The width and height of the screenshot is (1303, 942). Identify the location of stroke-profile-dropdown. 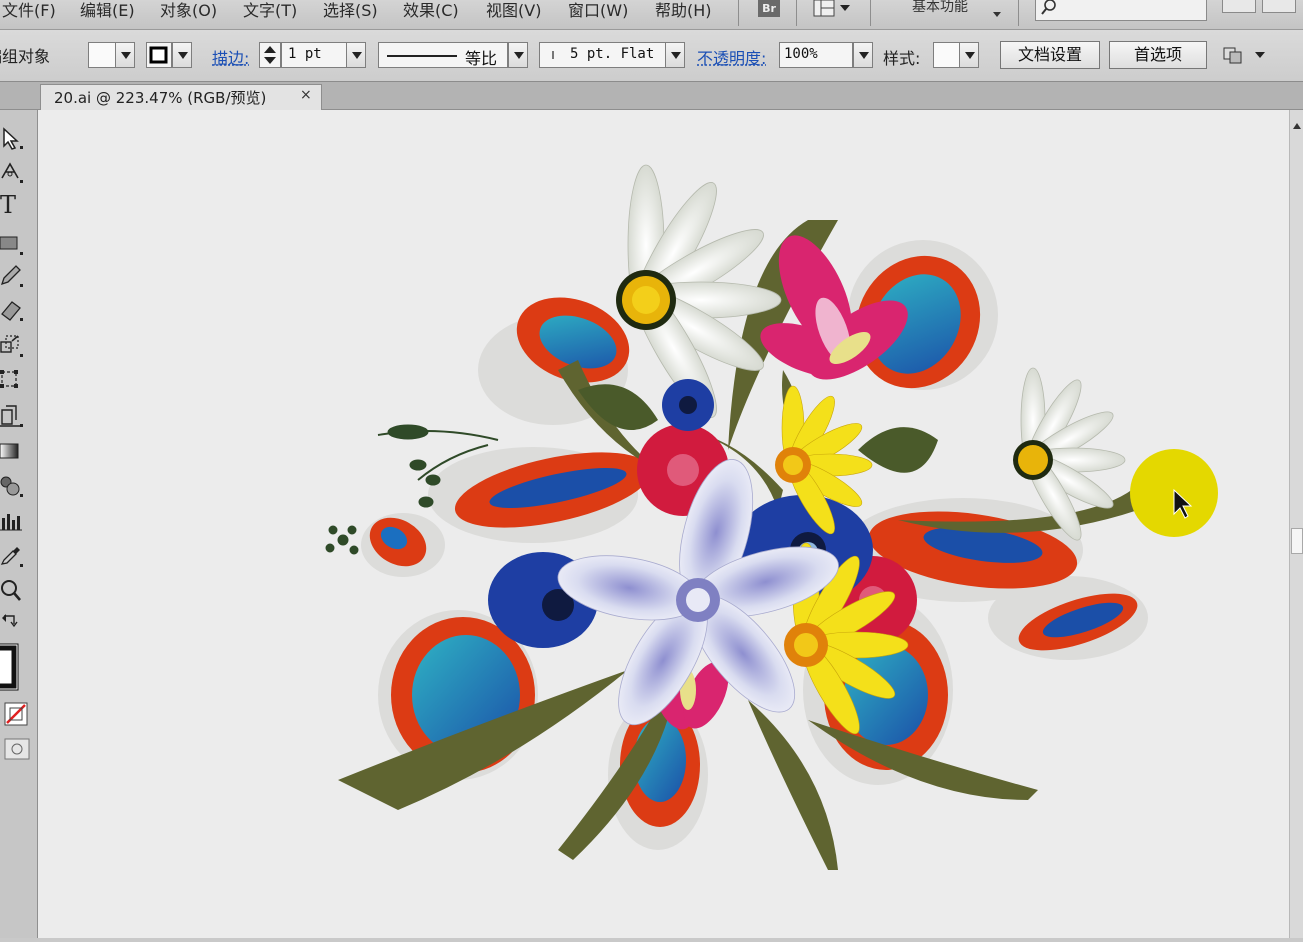
(518, 55).